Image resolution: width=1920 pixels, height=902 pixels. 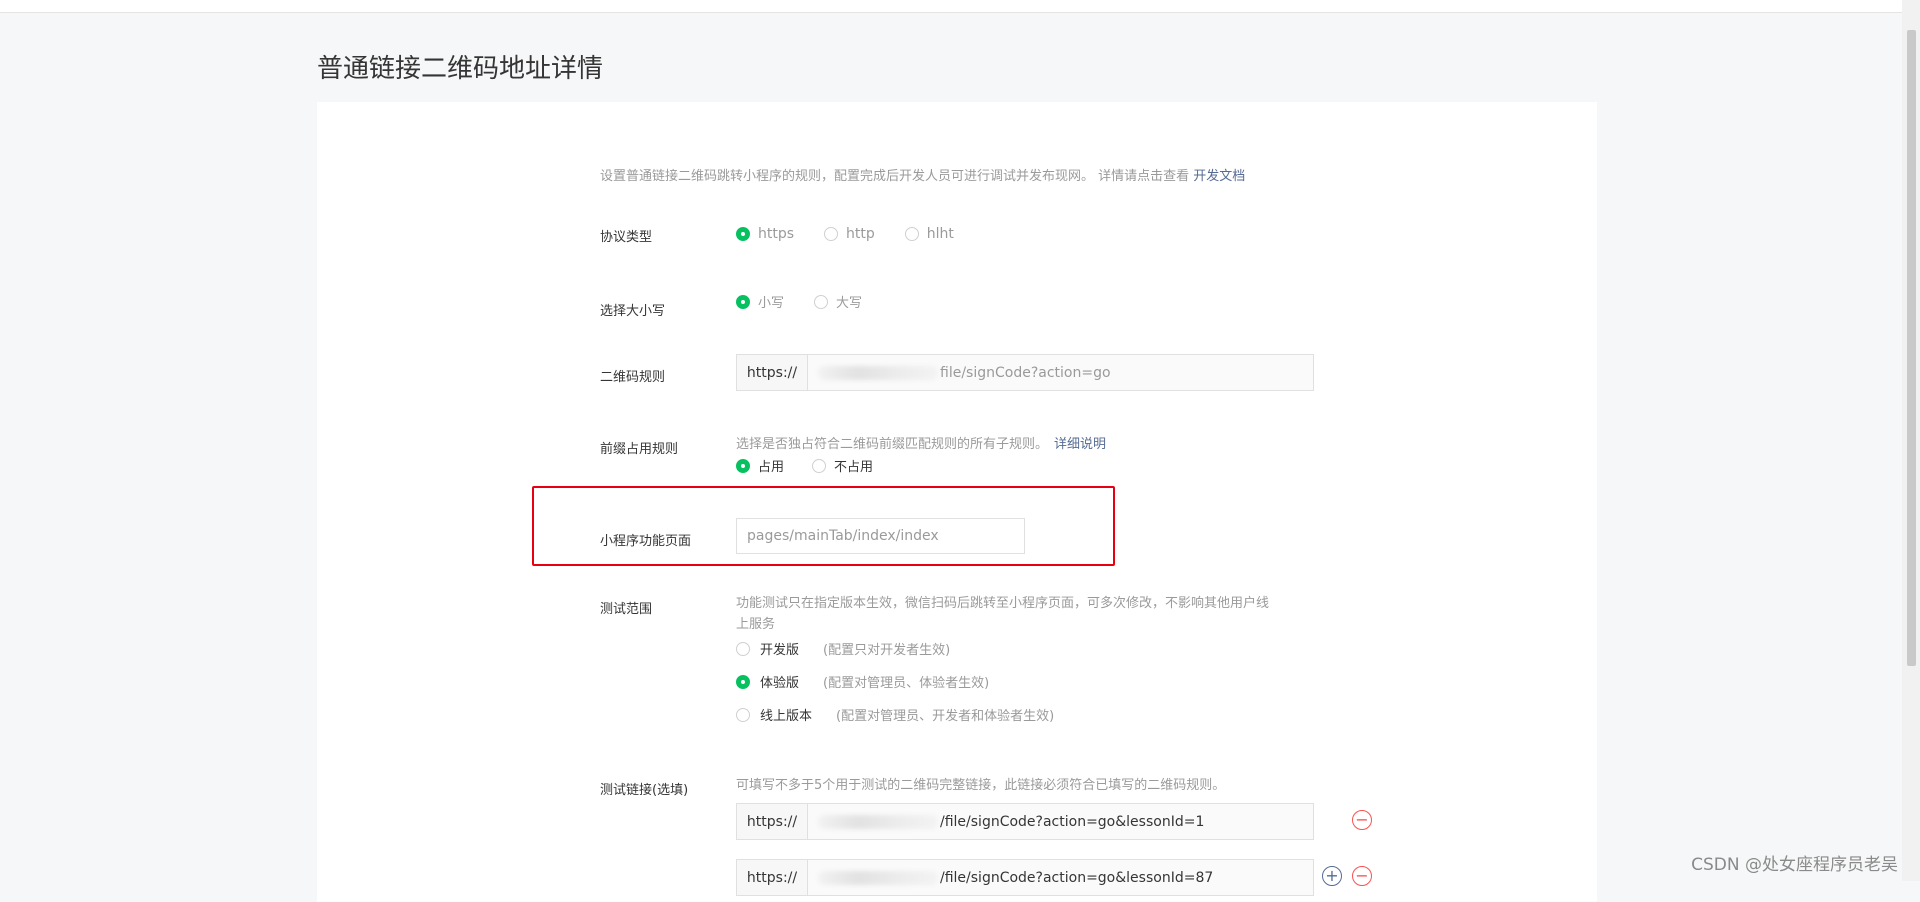 What do you see at coordinates (895, 714) in the screenshot?
I see `scope-option-release: 线上版本 (配置对管理员、开发者和体验者生效)` at bounding box center [895, 714].